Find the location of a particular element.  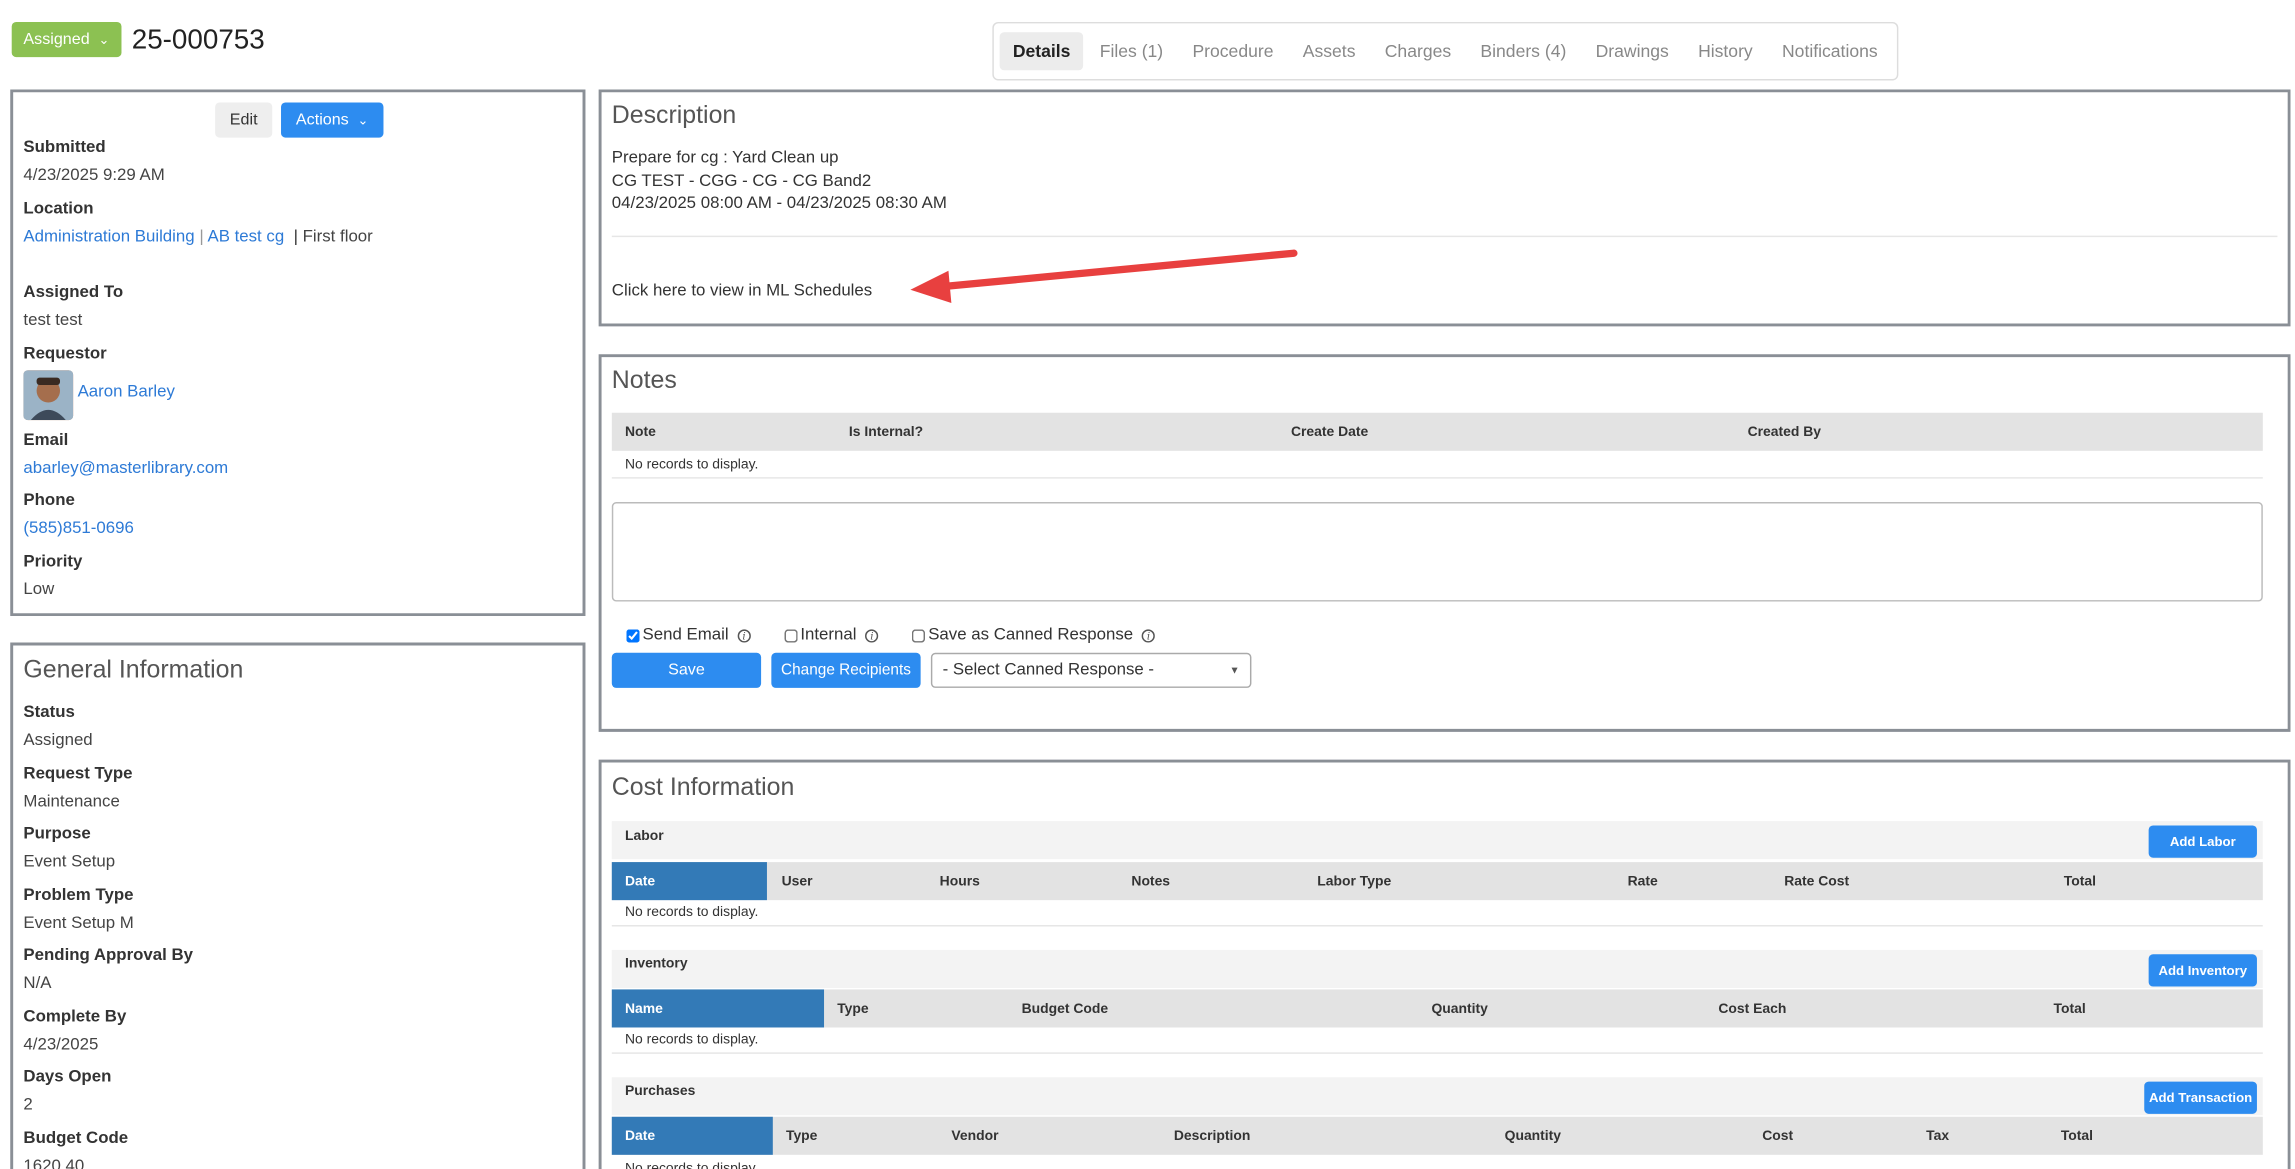

tab-drawings: Drawings is located at coordinates (1632, 51).